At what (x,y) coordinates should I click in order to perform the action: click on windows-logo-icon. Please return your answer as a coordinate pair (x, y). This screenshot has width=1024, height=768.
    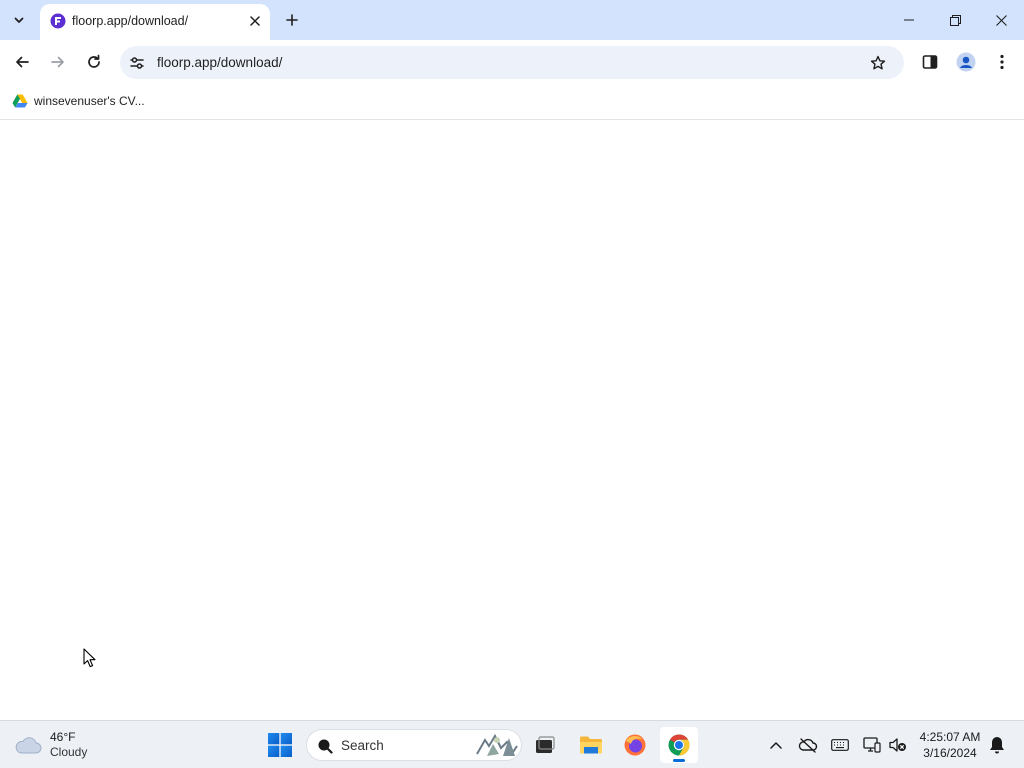
    Looking at the image, I should click on (280, 745).